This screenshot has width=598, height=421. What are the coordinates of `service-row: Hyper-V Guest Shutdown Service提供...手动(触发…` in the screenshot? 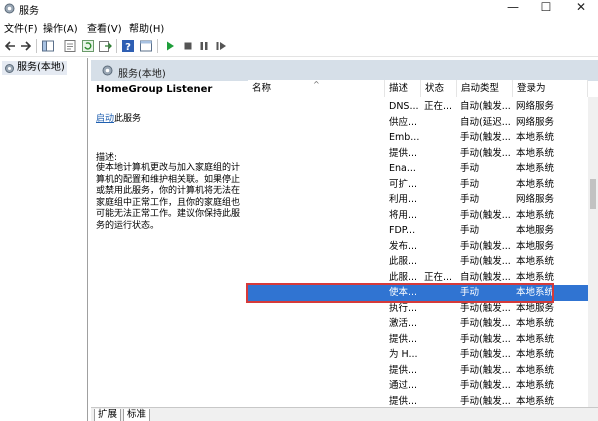 It's located at (418, 371).